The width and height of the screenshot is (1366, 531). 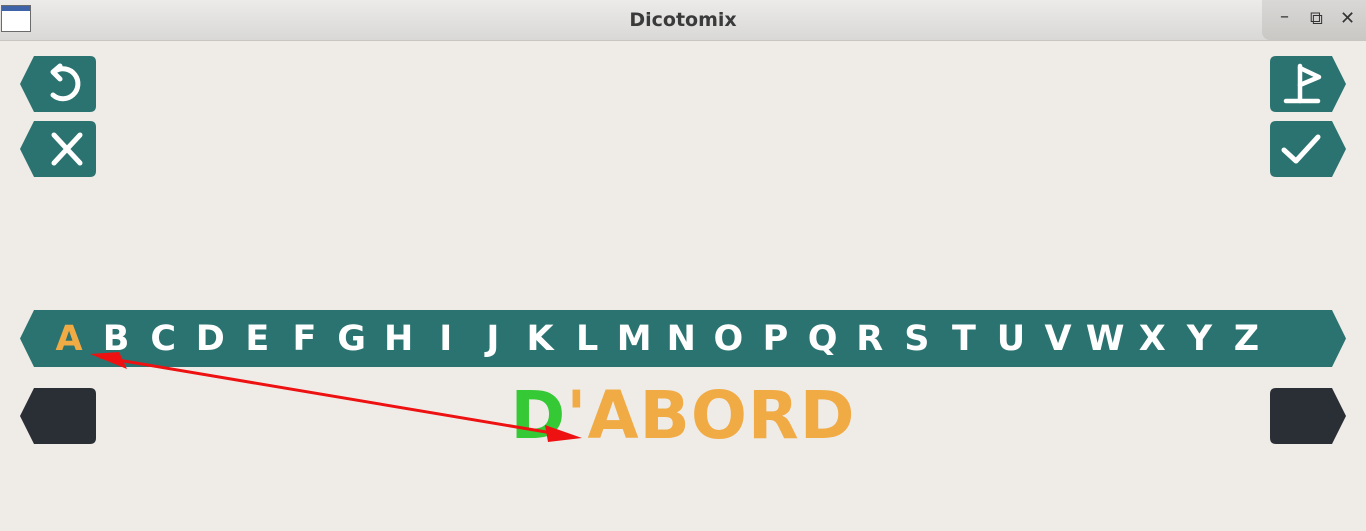 What do you see at coordinates (1308, 84) in the screenshot?
I see `flag-button` at bounding box center [1308, 84].